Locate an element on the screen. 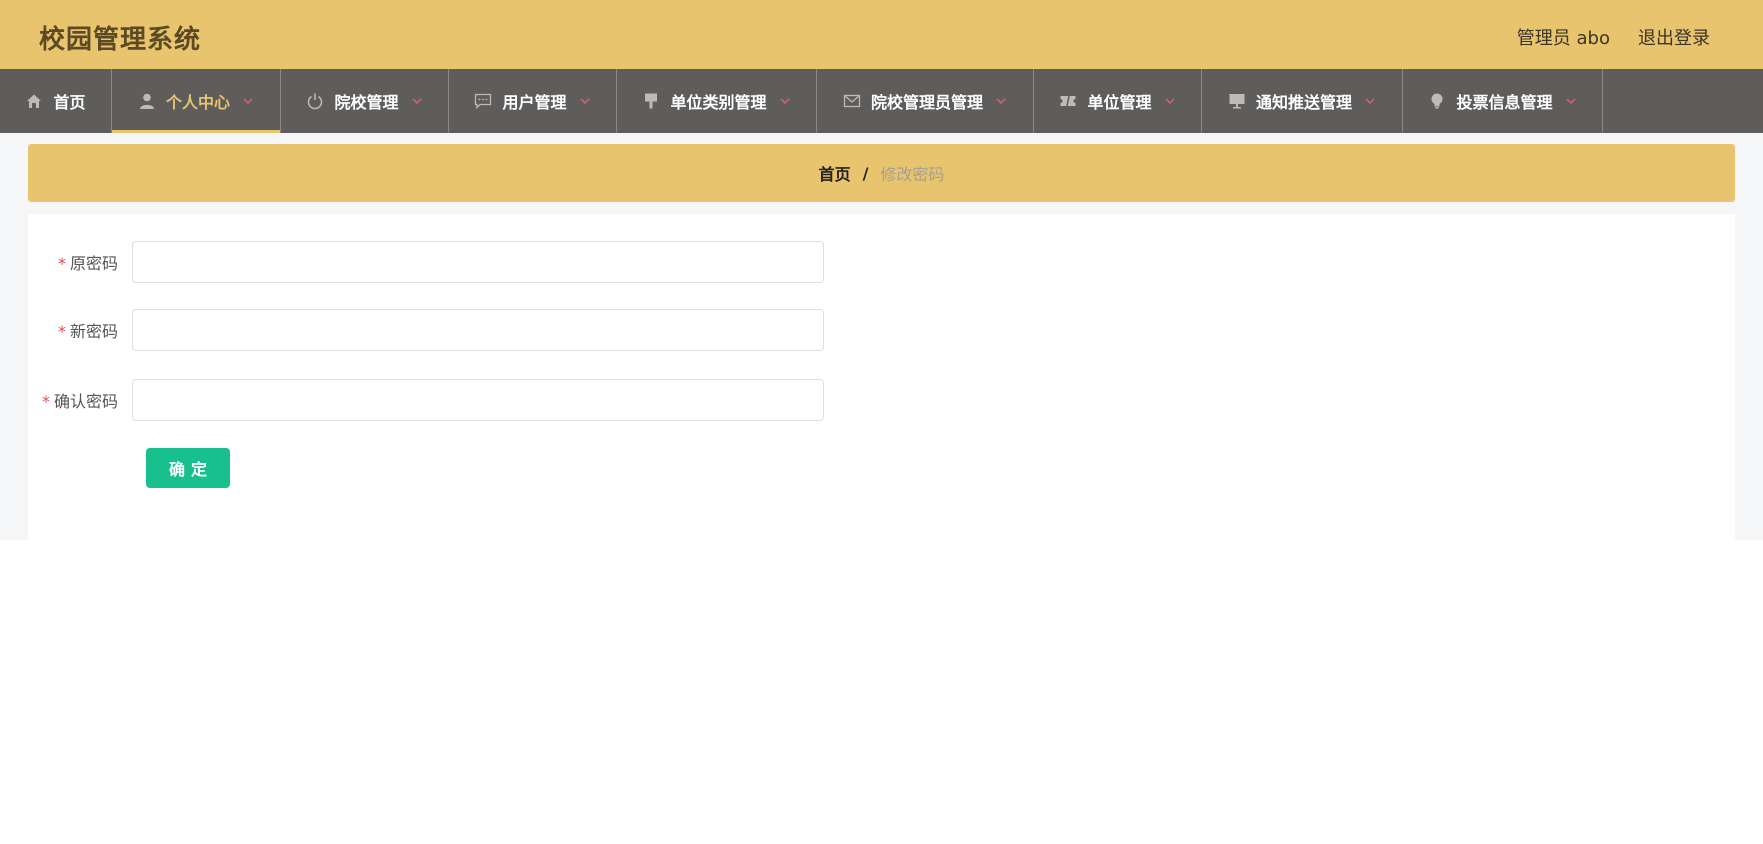  app-title: 校园管理系统 is located at coordinates (120, 40).